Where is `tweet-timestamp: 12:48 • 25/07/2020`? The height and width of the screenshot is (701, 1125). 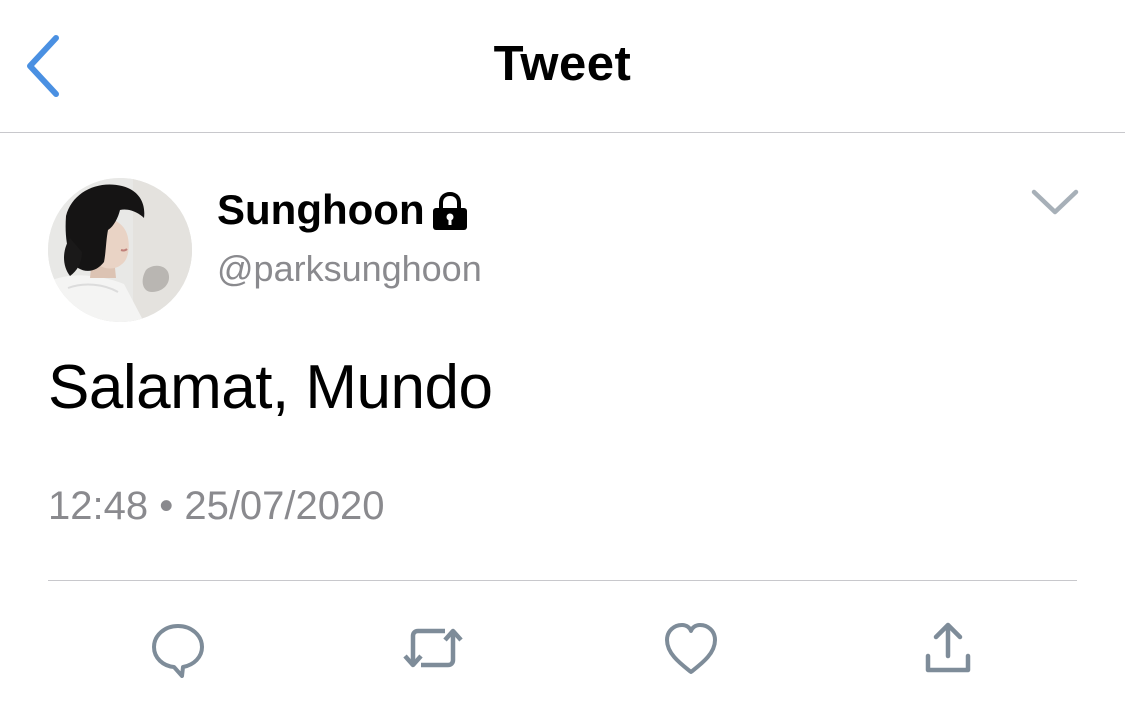
tweet-timestamp: 12:48 • 25/07/2020 is located at coordinates (216, 506).